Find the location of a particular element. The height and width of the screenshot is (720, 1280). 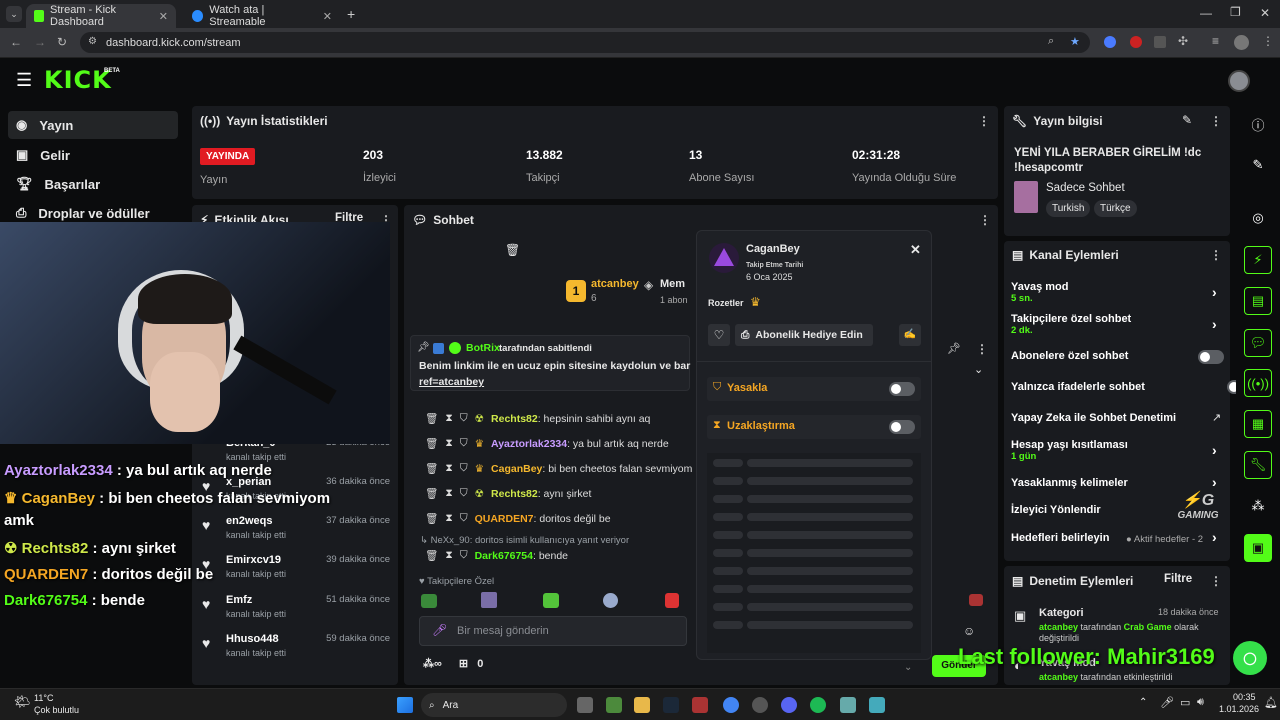

chat-message: 🗑︎ ⧗ ⛉ ☢ Rechts82: aynı şirket is located at coordinates (508, 493).